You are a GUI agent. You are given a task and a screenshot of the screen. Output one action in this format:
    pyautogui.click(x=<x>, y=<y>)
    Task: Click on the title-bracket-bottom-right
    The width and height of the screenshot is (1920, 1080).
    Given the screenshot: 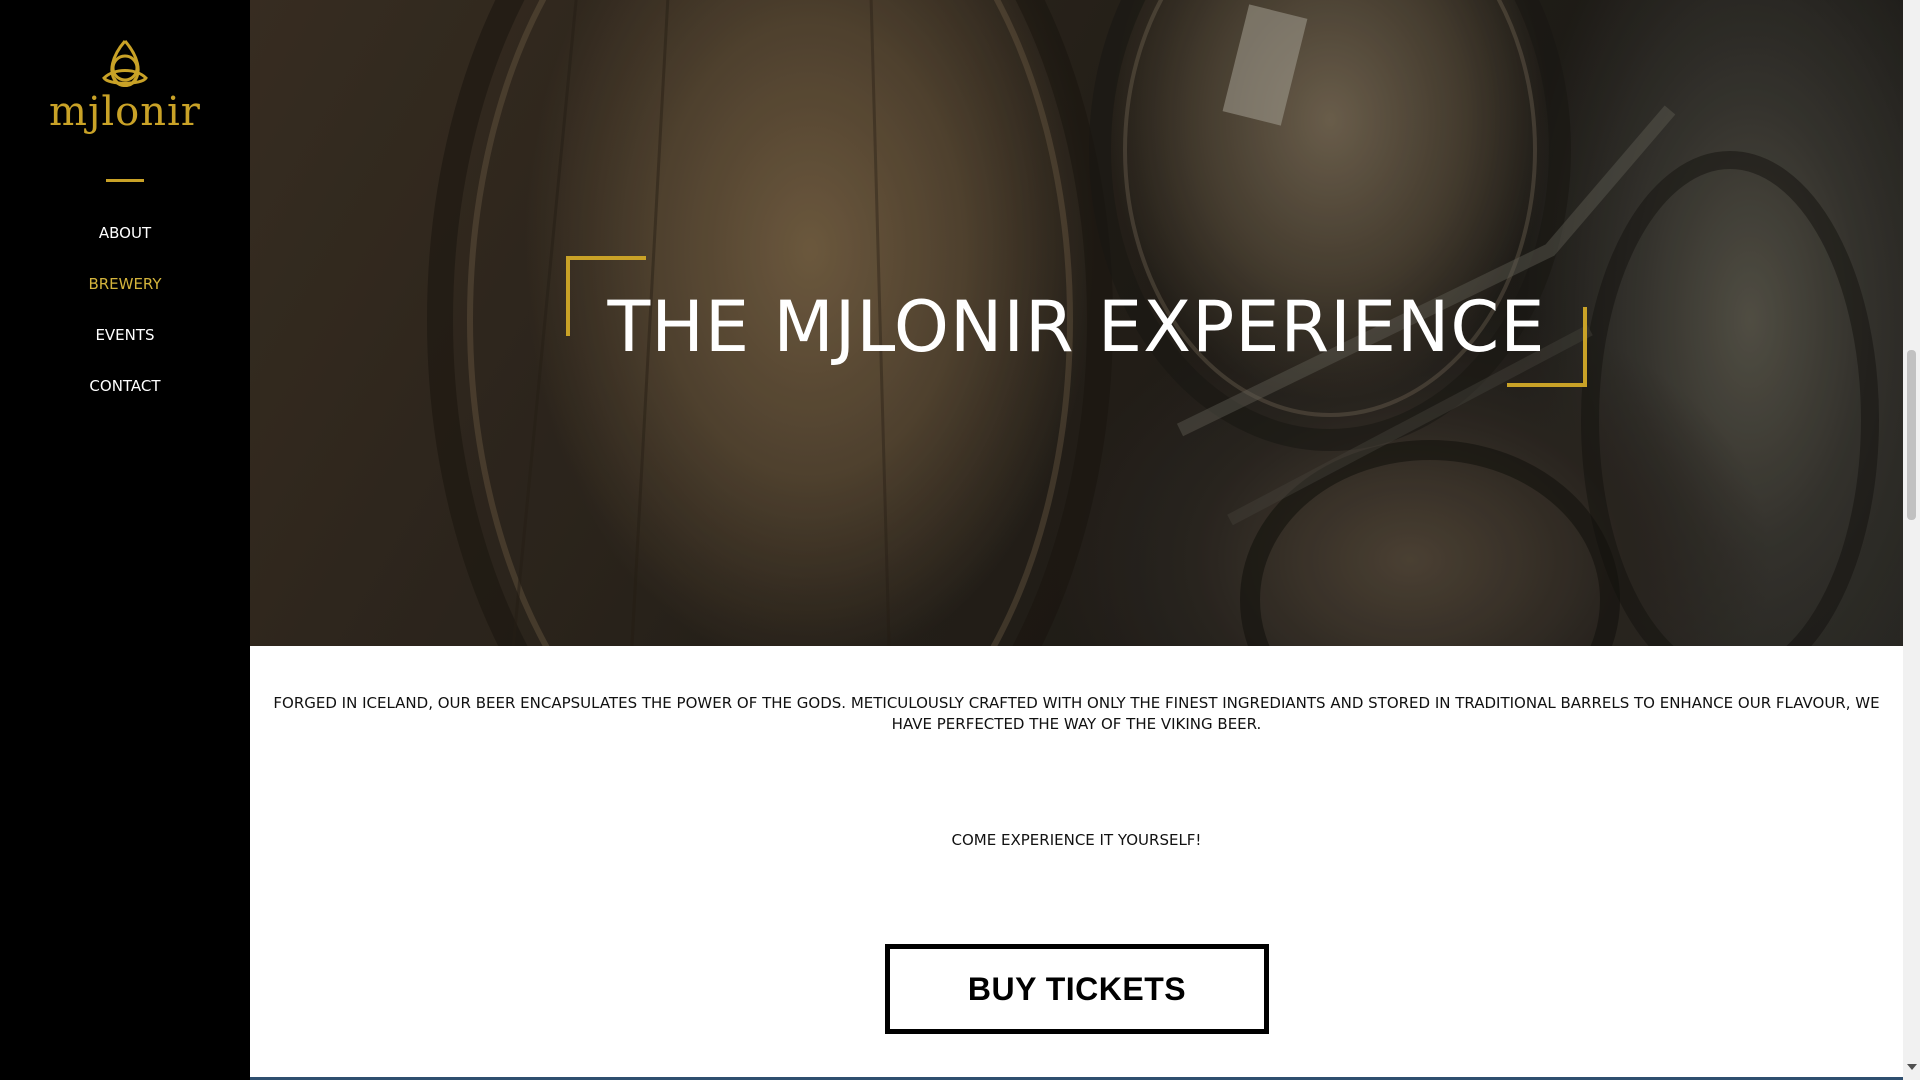 What is the action you would take?
    pyautogui.click(x=1547, y=347)
    